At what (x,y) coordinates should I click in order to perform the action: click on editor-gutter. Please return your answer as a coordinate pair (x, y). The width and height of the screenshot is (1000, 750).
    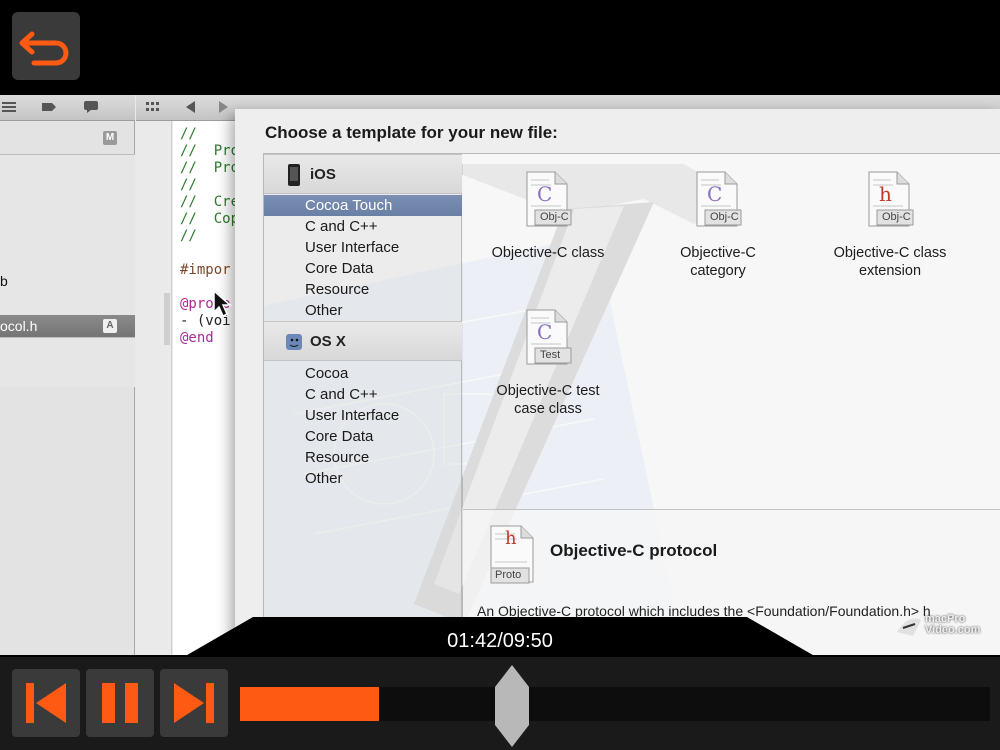
    Looking at the image, I should click on (154, 388).